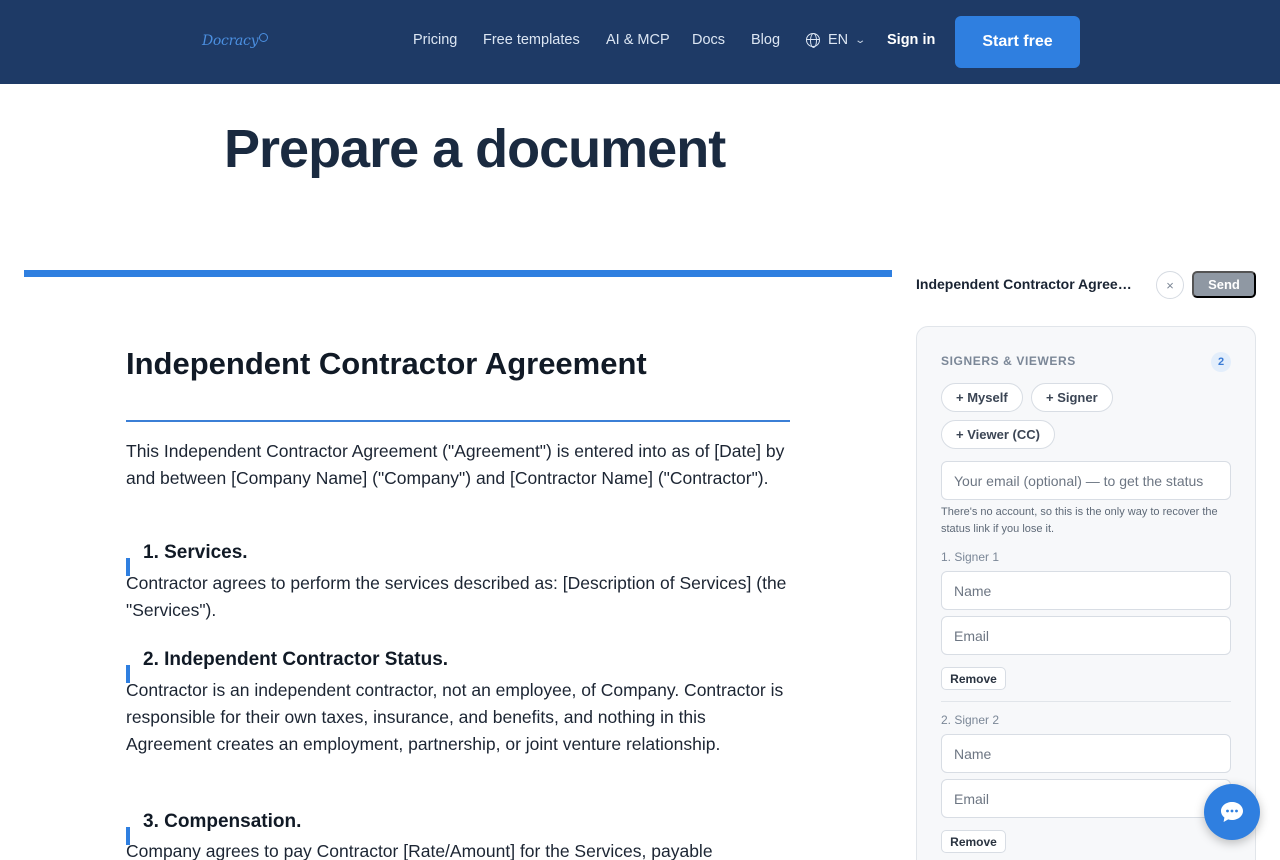 Image resolution: width=1280 pixels, height=860 pixels. What do you see at coordinates (813, 40) in the screenshot?
I see `globe-icon` at bounding box center [813, 40].